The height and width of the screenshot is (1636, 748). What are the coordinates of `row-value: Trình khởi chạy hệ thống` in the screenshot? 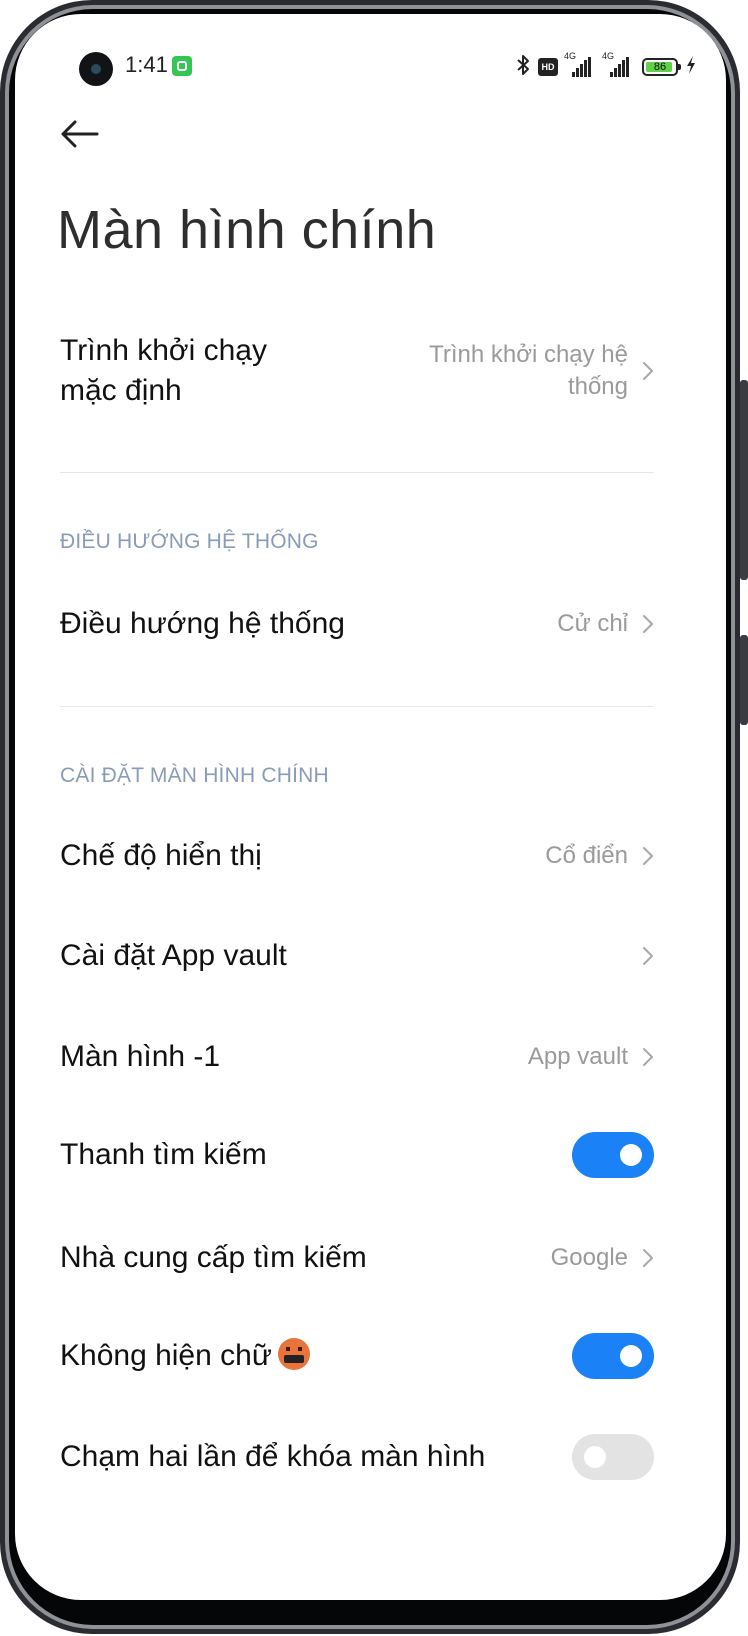 It's located at (528, 370).